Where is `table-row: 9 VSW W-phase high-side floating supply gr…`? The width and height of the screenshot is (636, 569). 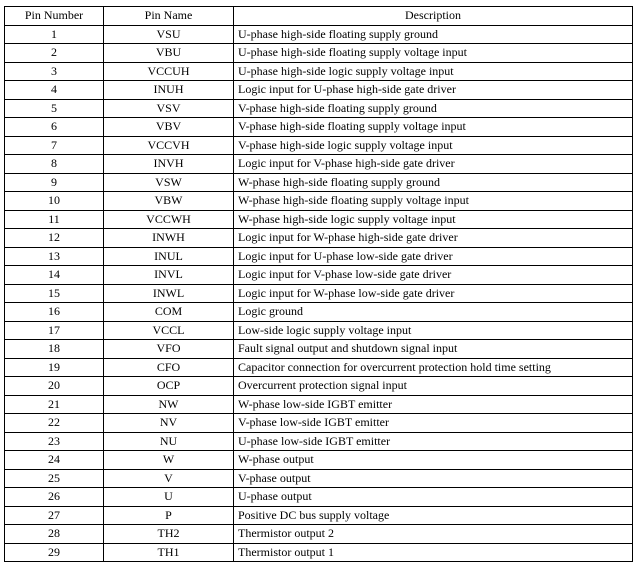 table-row: 9 VSW W-phase high-side floating supply gr… is located at coordinates (318, 182).